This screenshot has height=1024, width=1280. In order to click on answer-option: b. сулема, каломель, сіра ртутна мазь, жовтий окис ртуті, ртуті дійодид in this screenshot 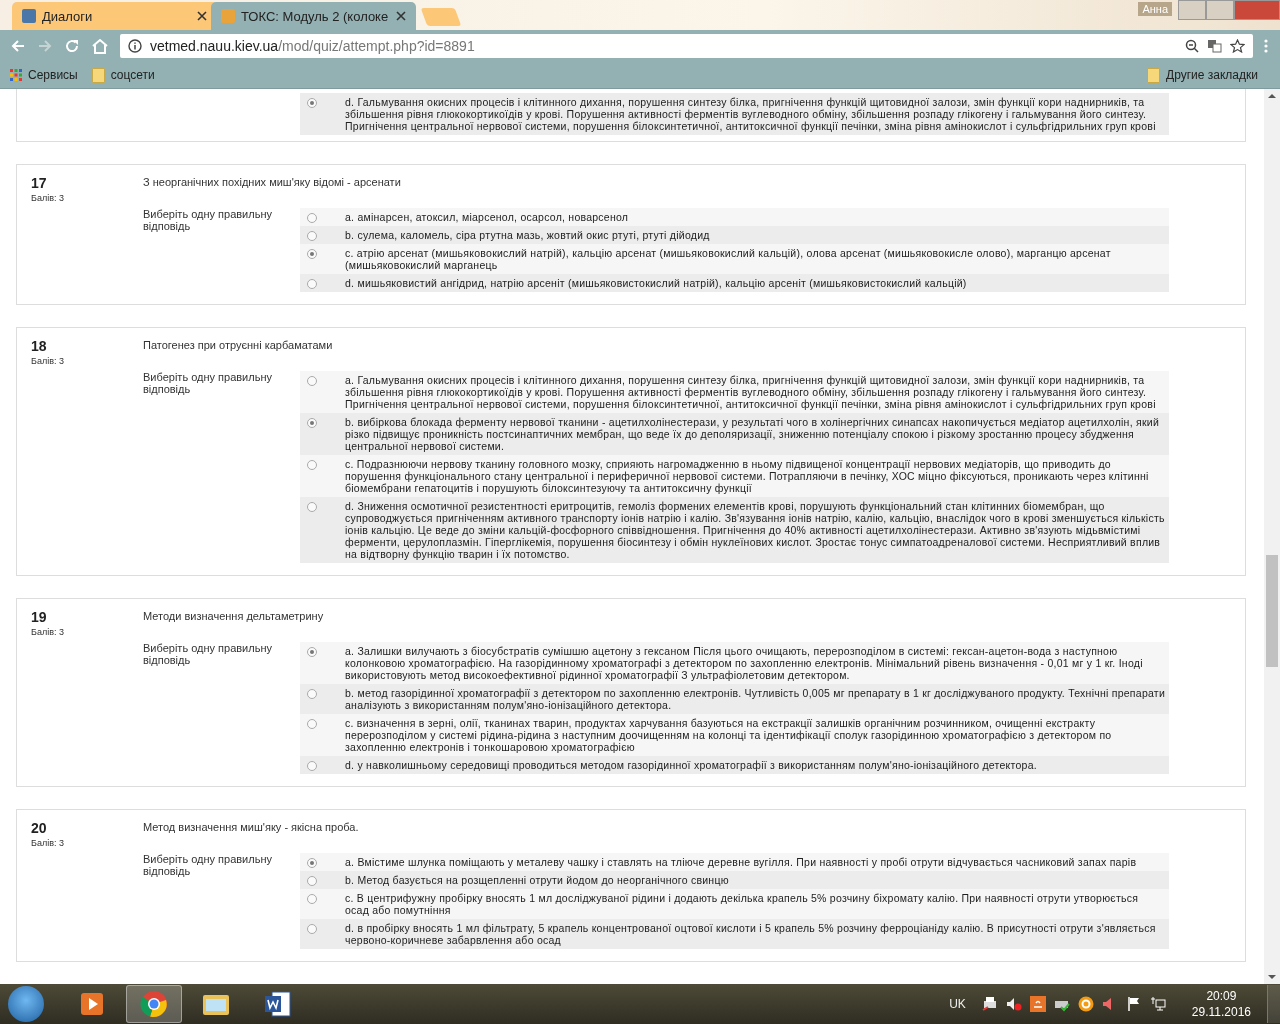, I will do `click(734, 235)`.